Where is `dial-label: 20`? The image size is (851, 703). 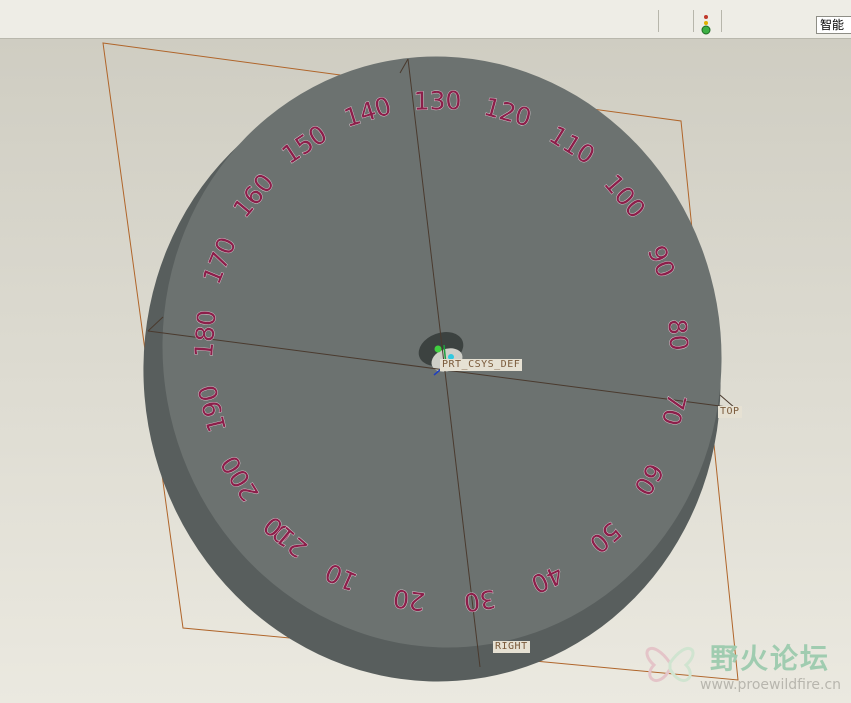 dial-label: 20 is located at coordinates (408, 599).